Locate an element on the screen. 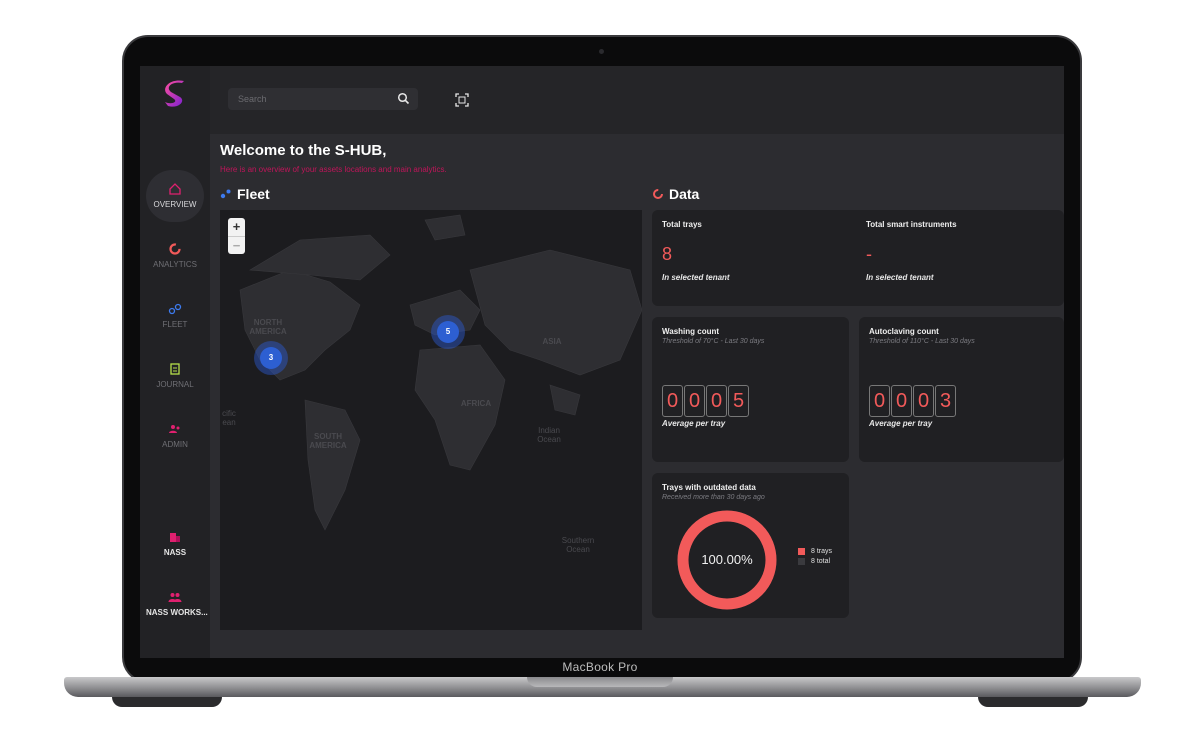 The image size is (1200, 753). washing-subtitle: Threshold of 70°C - Last 30 days is located at coordinates (713, 341).